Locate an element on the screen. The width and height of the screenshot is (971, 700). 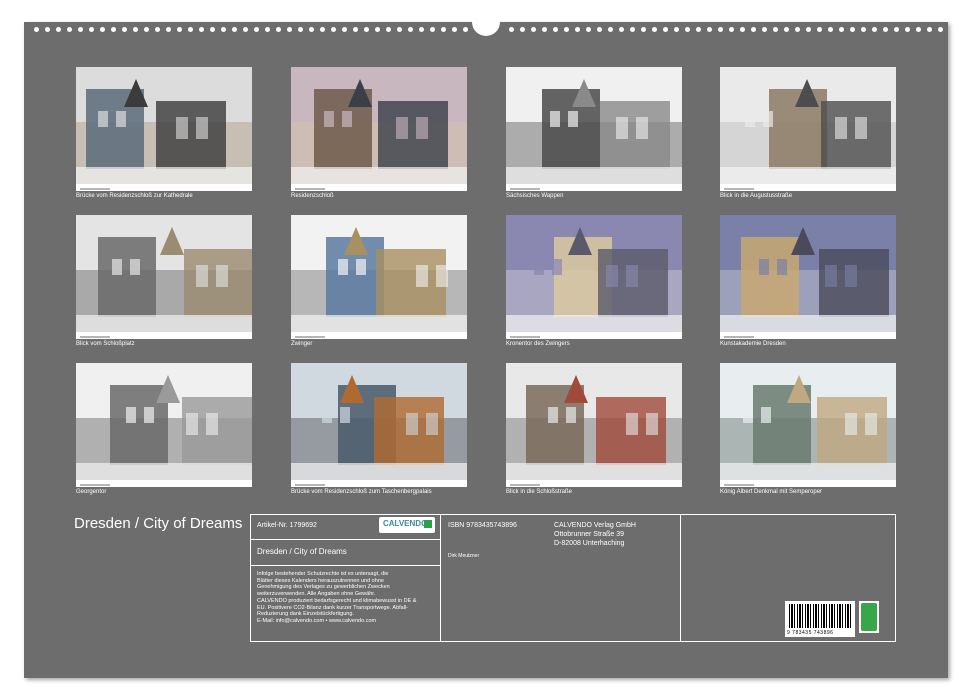
isbn: ISBN 9783435743896 is located at coordinates (482, 525).